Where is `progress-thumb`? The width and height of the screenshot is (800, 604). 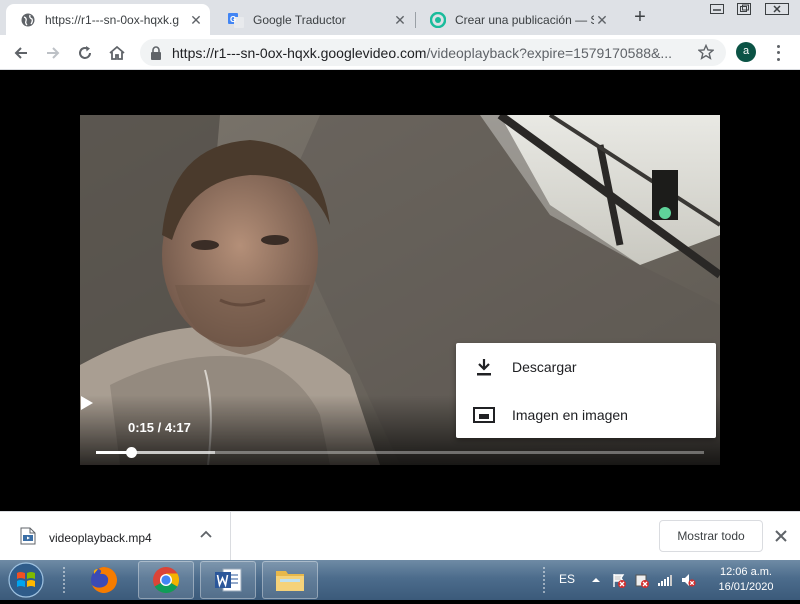
progress-thumb is located at coordinates (132, 452).